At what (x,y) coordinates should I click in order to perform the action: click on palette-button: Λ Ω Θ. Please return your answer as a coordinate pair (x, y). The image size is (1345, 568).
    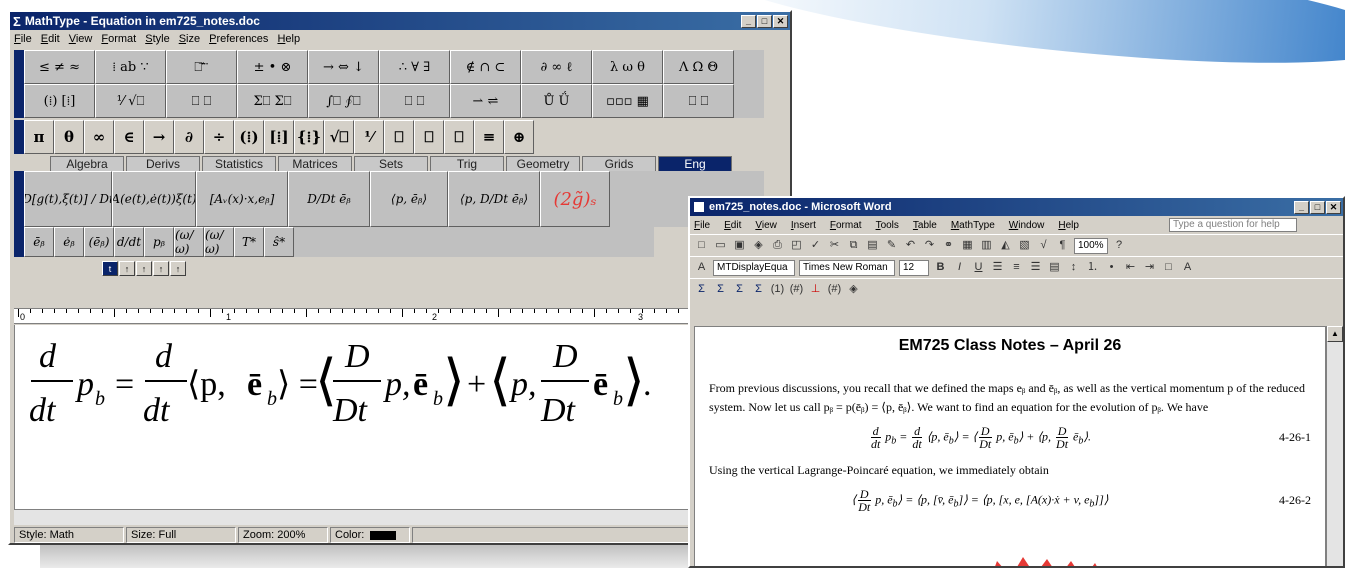
    Looking at the image, I should click on (698, 67).